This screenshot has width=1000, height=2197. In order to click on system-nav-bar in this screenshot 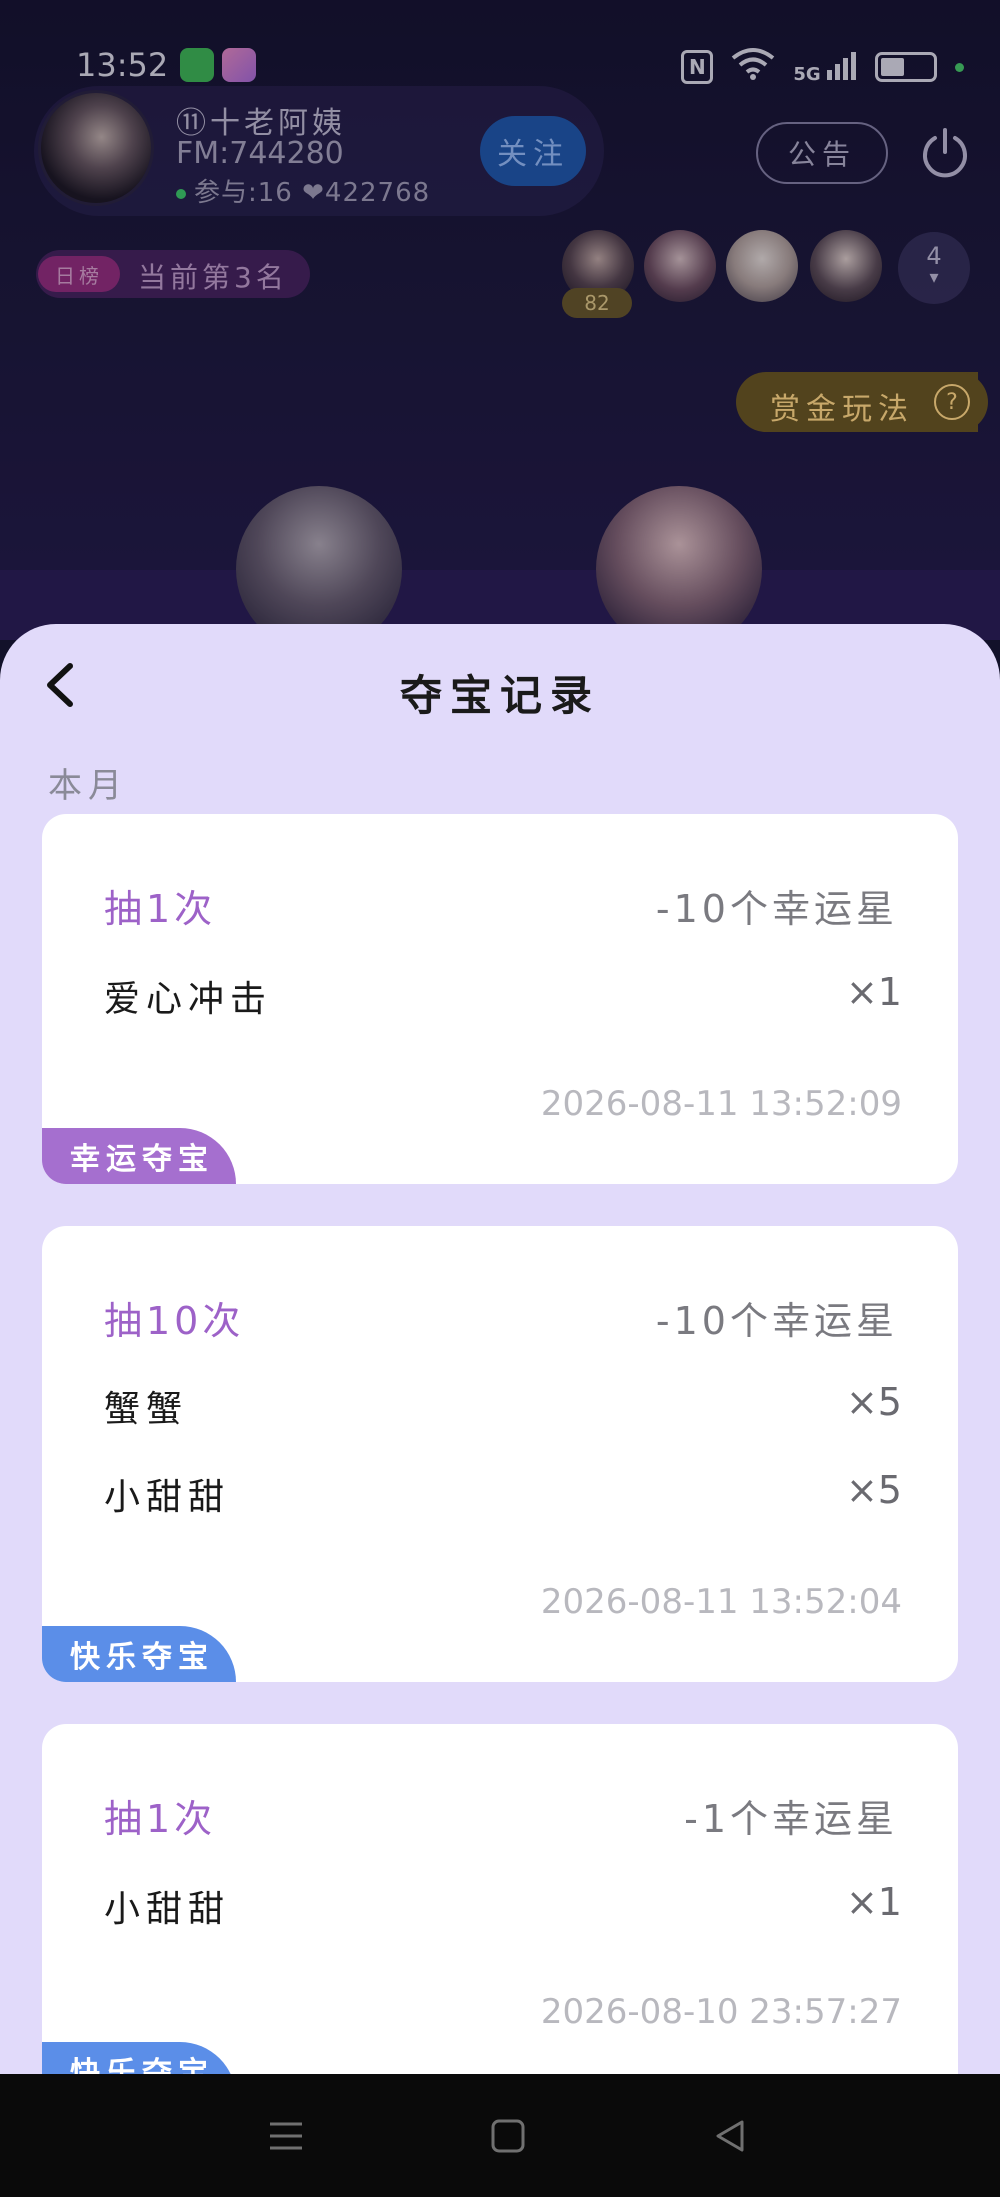, I will do `click(500, 2135)`.